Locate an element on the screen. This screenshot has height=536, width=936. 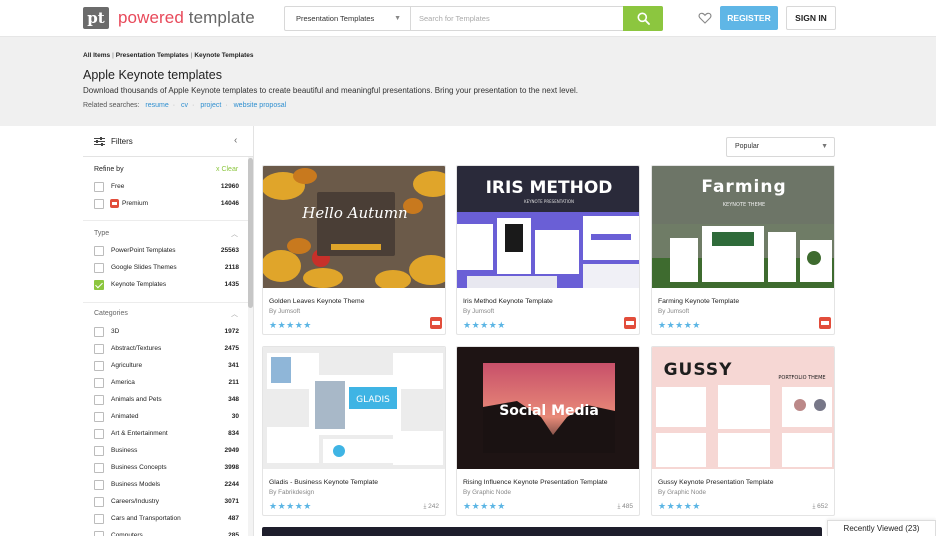
sort-select: Popular ▼ is located at coordinates (780, 147).